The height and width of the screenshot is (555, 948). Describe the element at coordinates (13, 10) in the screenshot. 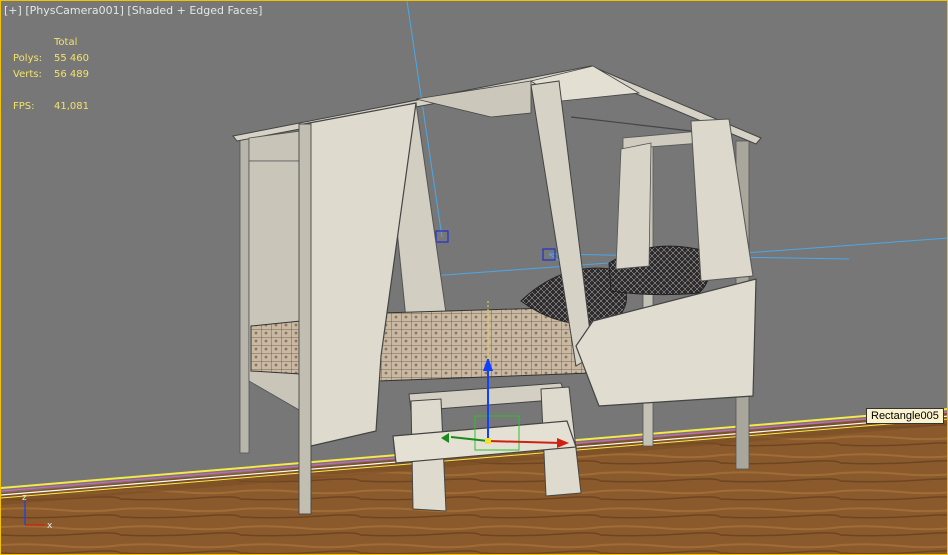

I see `viewport-menu-button: [+]` at that location.